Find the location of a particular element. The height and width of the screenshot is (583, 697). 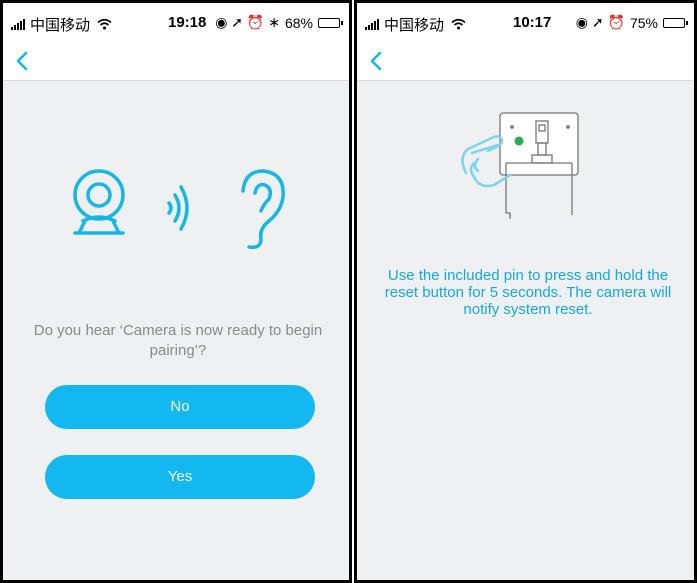

reset-button-dot is located at coordinates (519, 141).